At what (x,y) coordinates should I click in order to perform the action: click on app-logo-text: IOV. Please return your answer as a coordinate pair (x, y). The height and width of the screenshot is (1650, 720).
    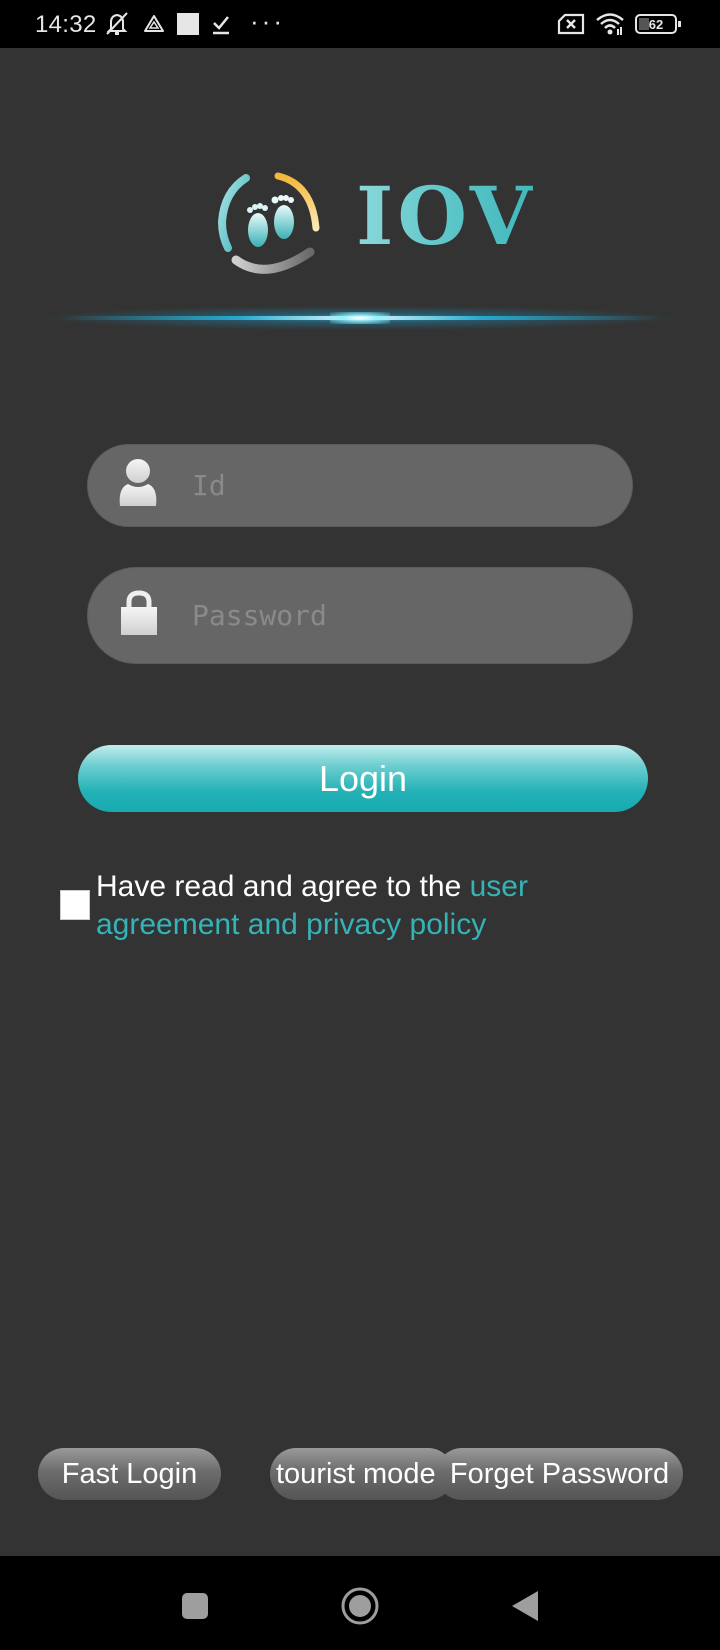
    Looking at the image, I should click on (446, 216).